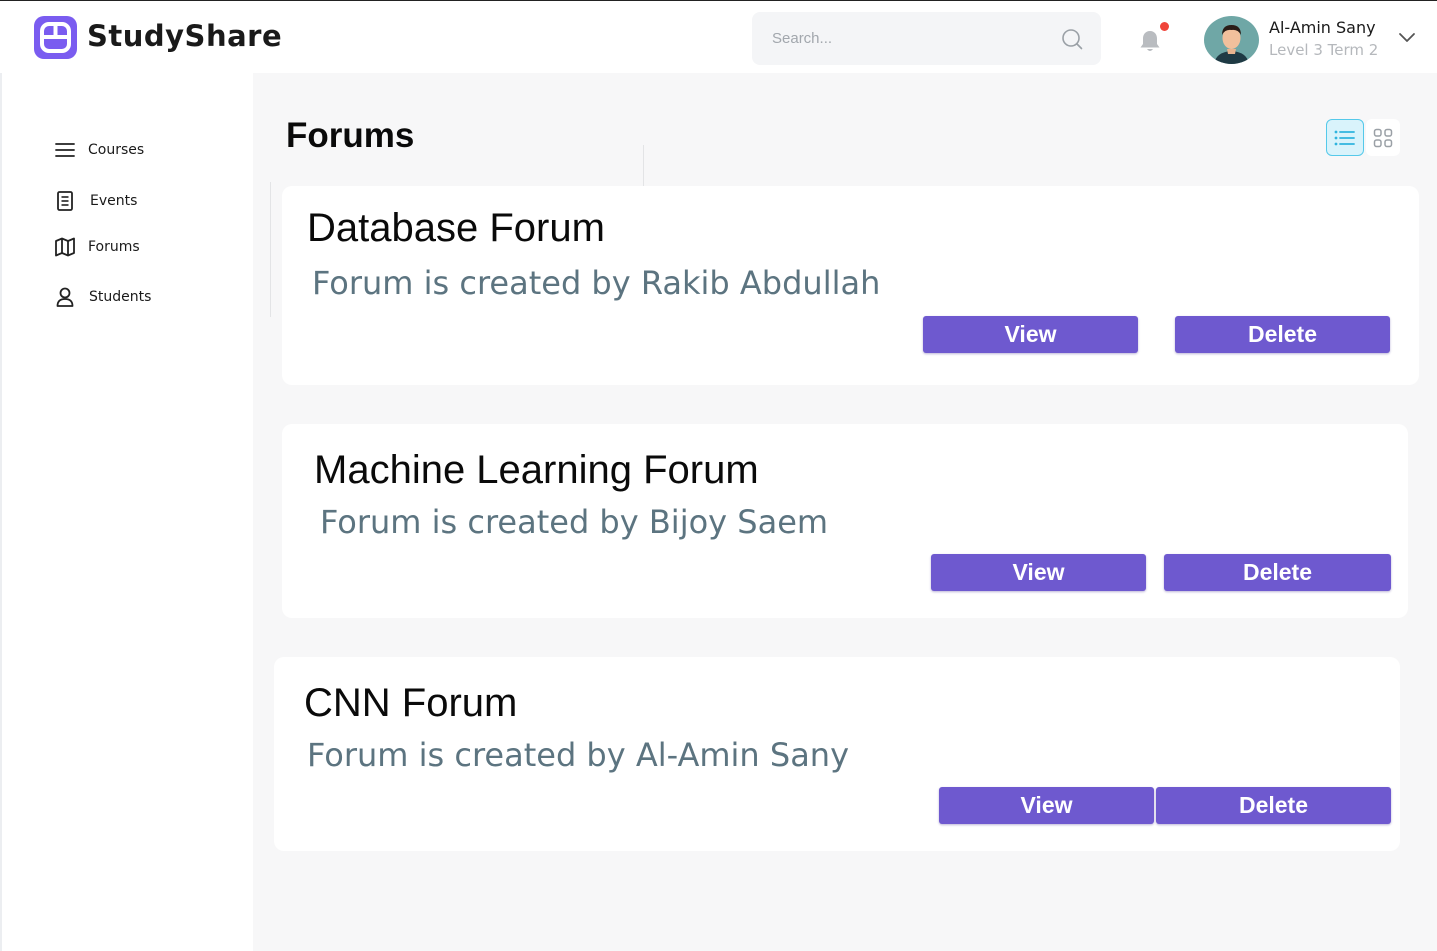  I want to click on grid-view-toggle, so click(1383, 137).